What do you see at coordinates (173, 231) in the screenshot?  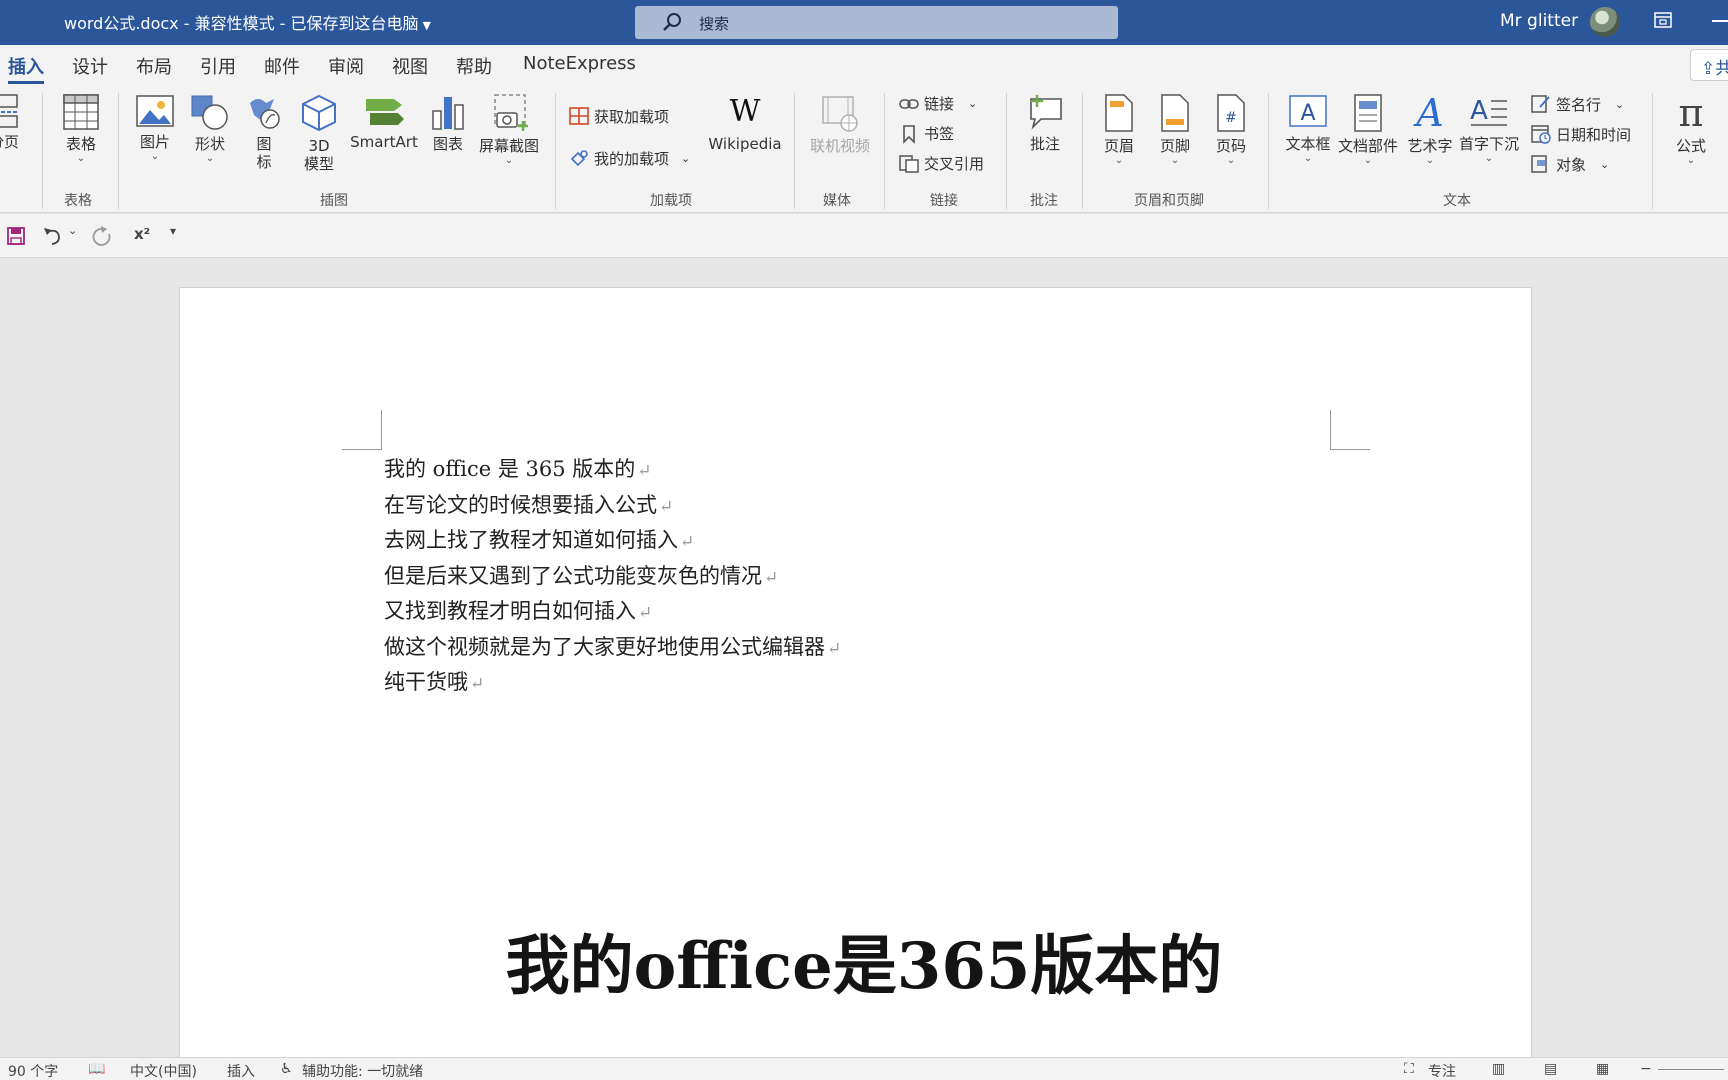 I see `customize-qat-icon: ▾` at bounding box center [173, 231].